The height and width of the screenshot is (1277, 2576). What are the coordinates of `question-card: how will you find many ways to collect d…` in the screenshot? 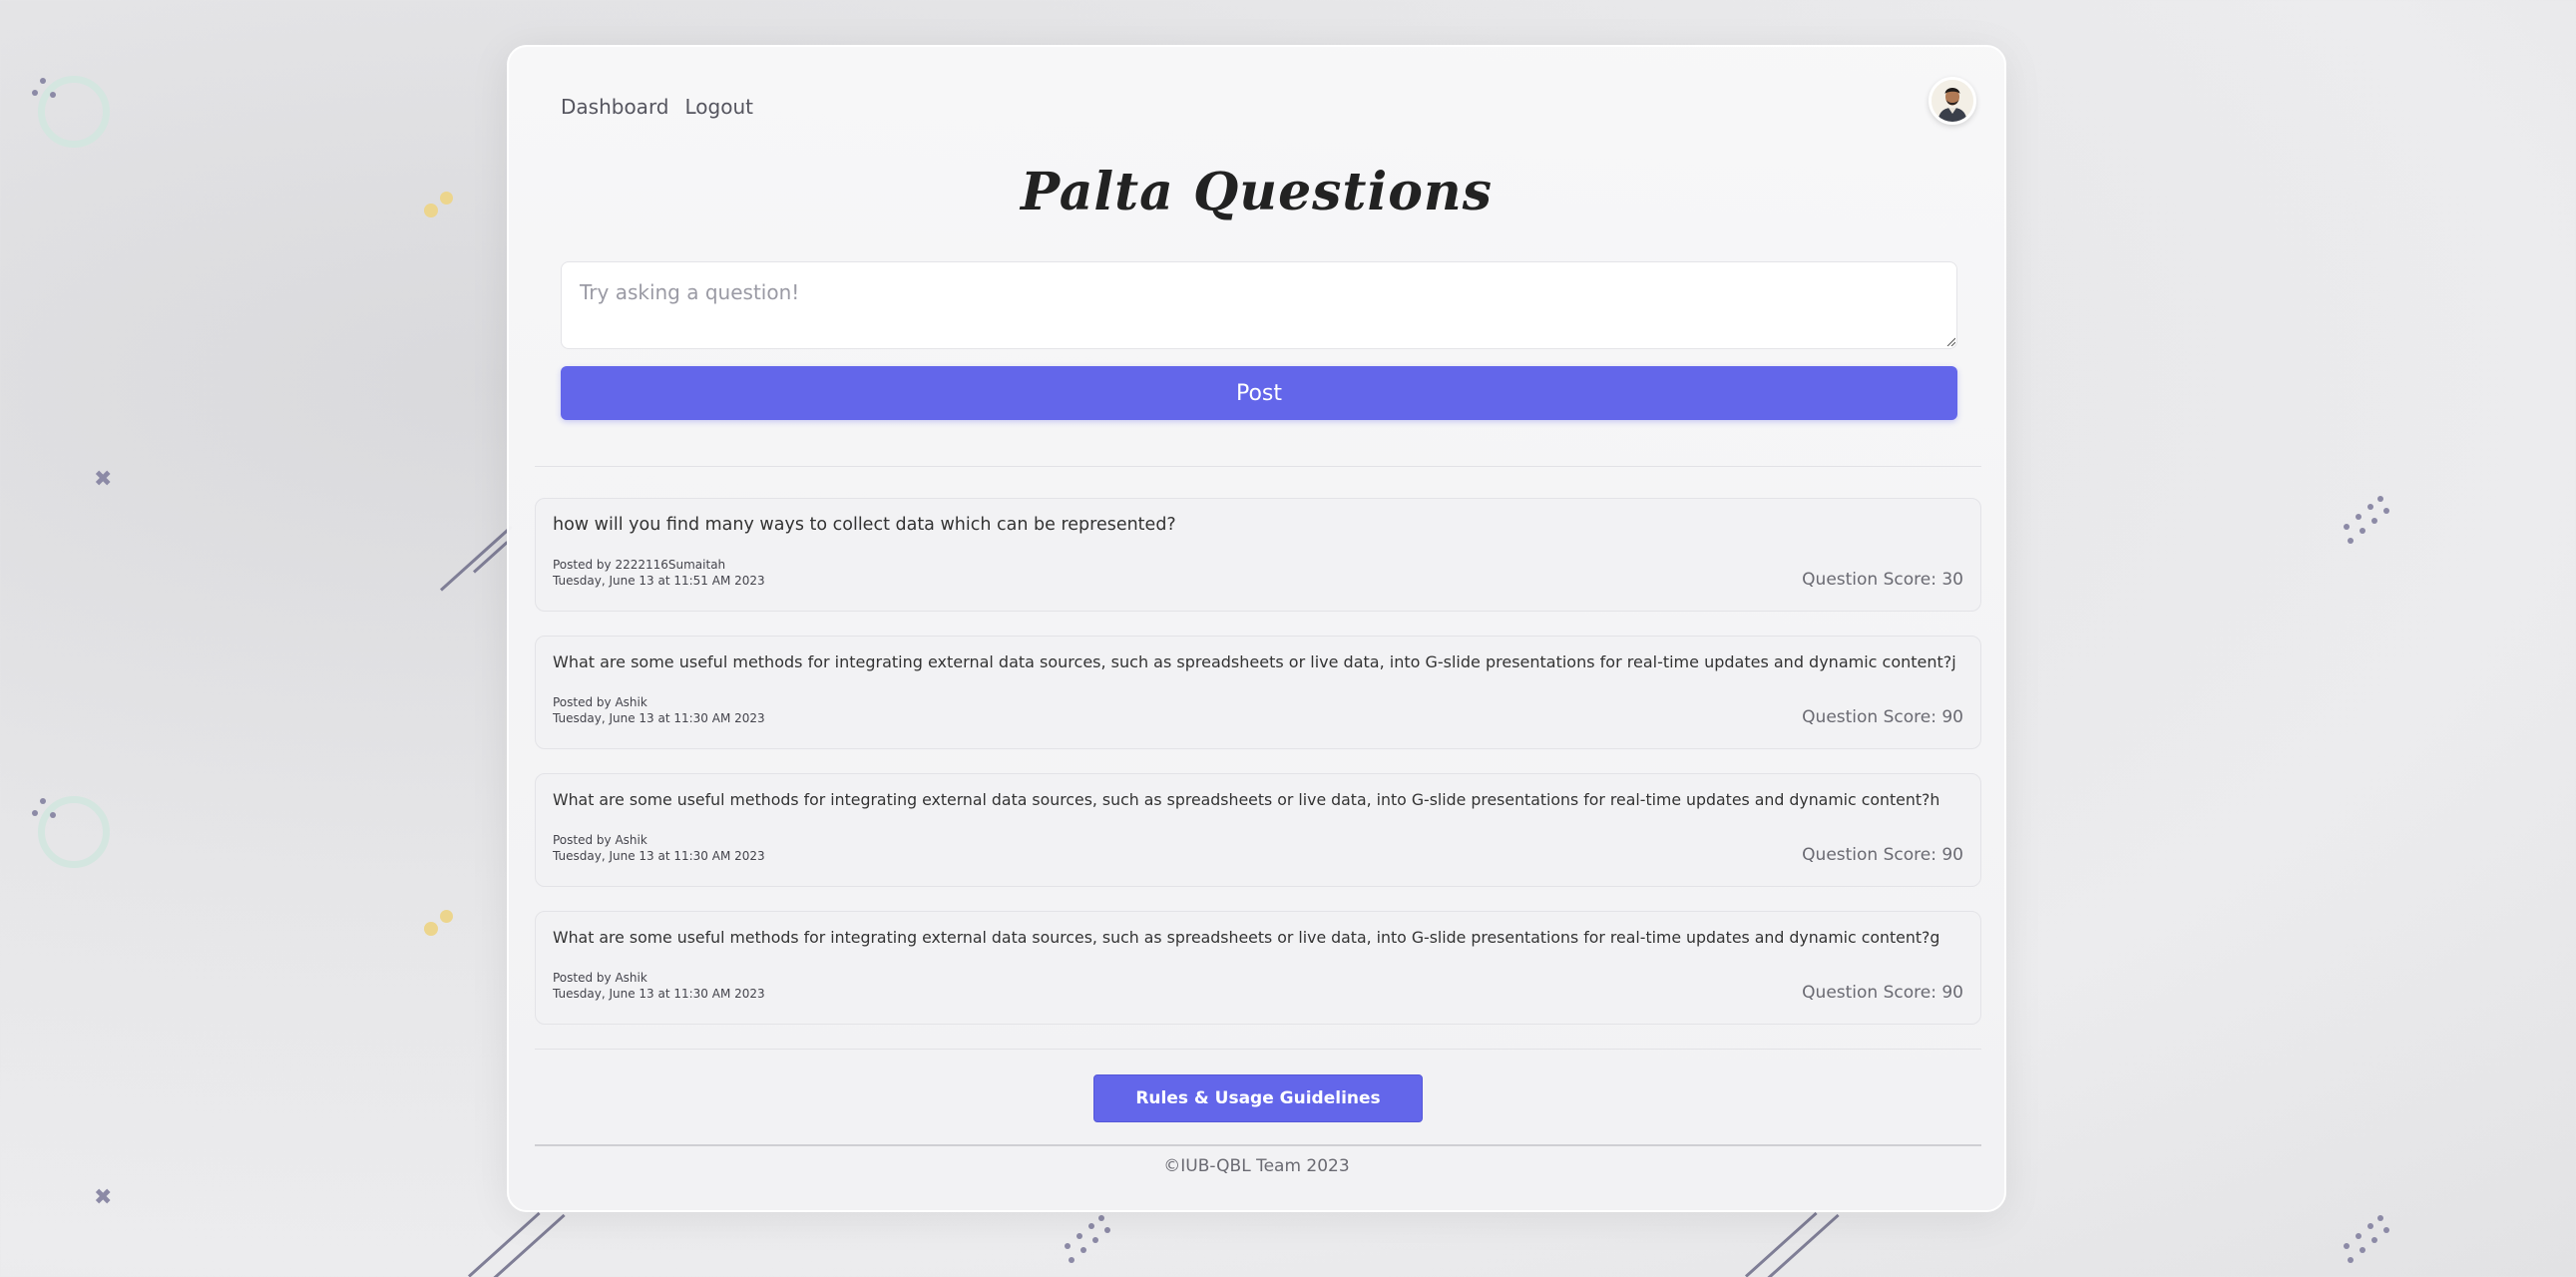 It's located at (1258, 555).